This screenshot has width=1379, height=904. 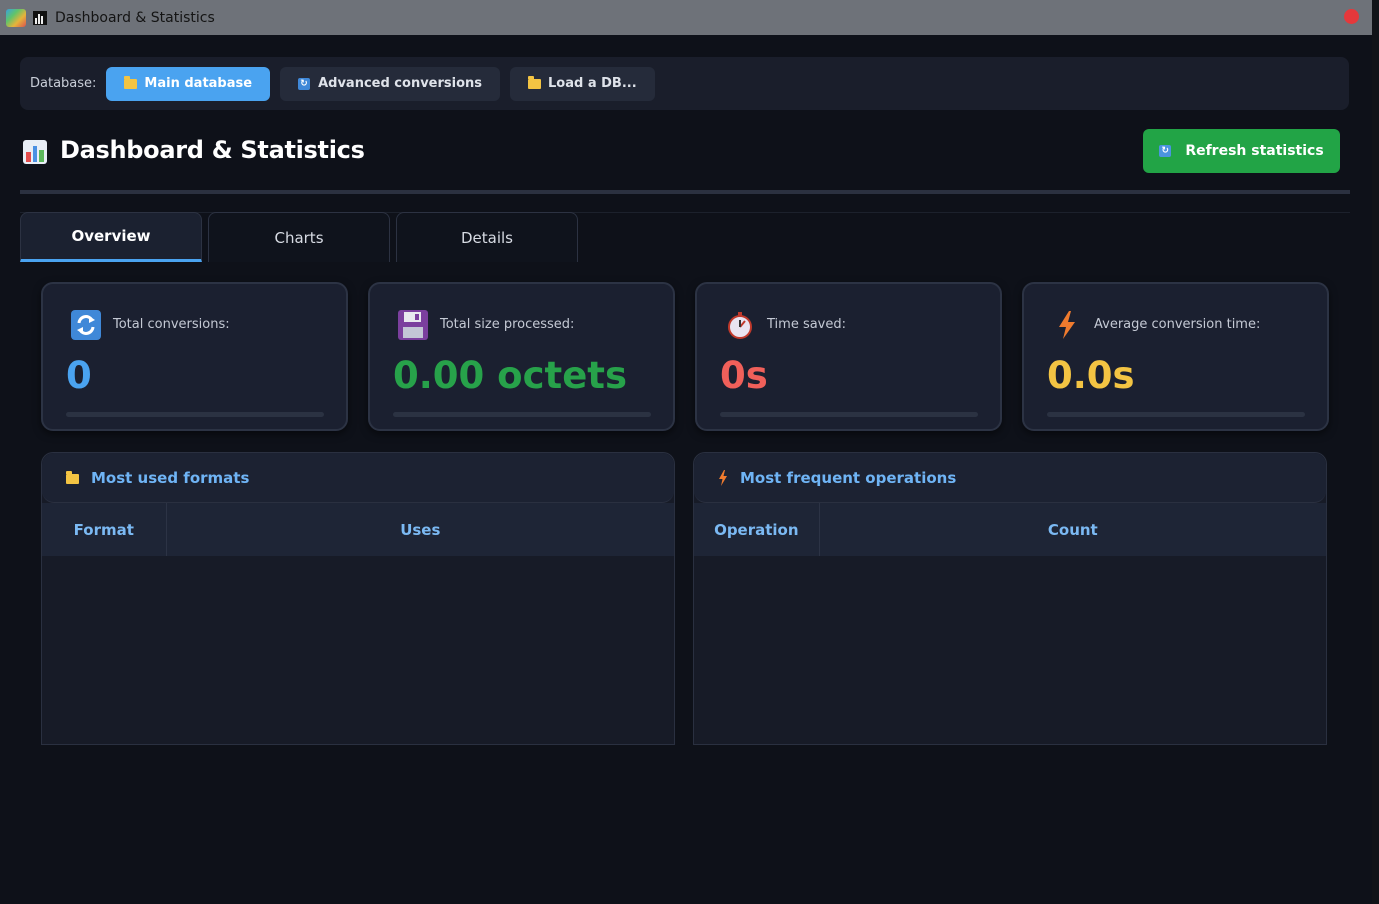 I want to click on refresh-statistics-button: ↻ Refresh statistics, so click(x=1241, y=151).